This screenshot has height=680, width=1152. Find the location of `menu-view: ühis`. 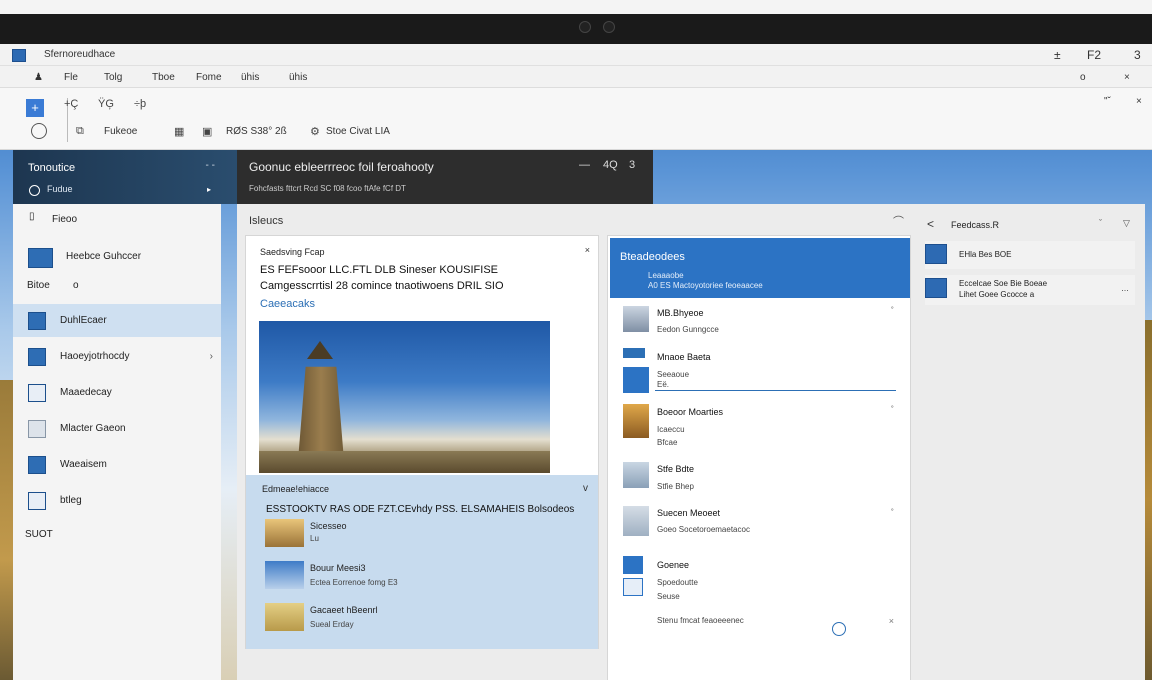

menu-view: ühis is located at coordinates (250, 77).